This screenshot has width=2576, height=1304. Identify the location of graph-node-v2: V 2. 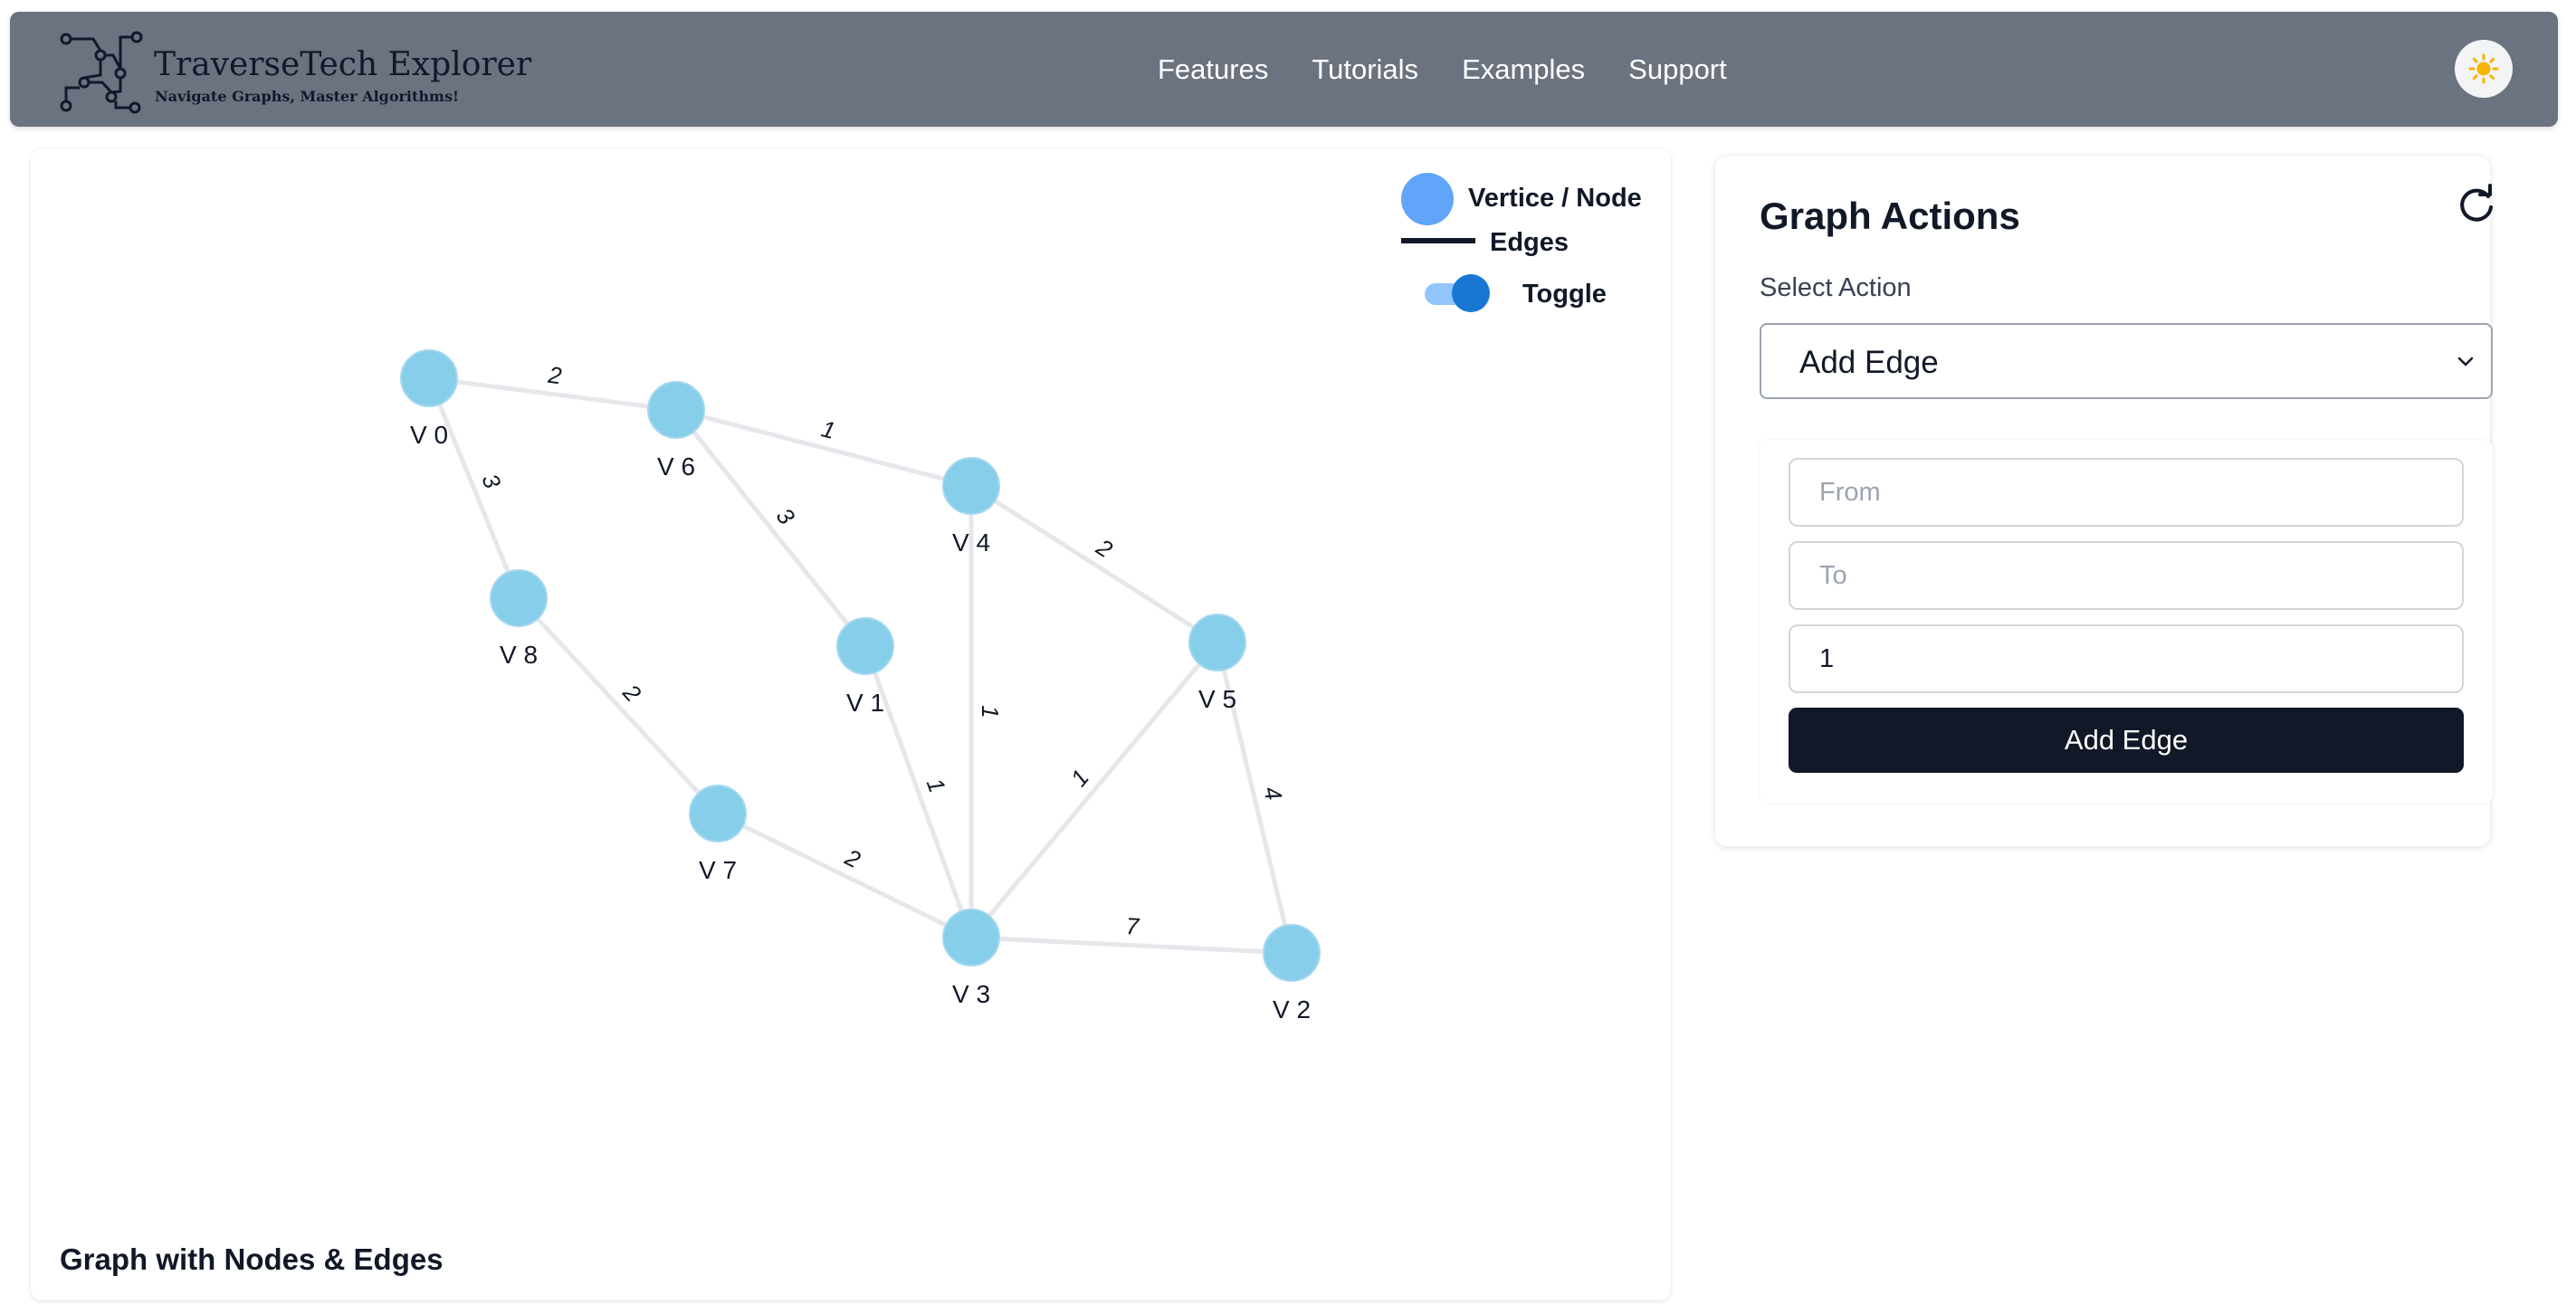
(1292, 974).